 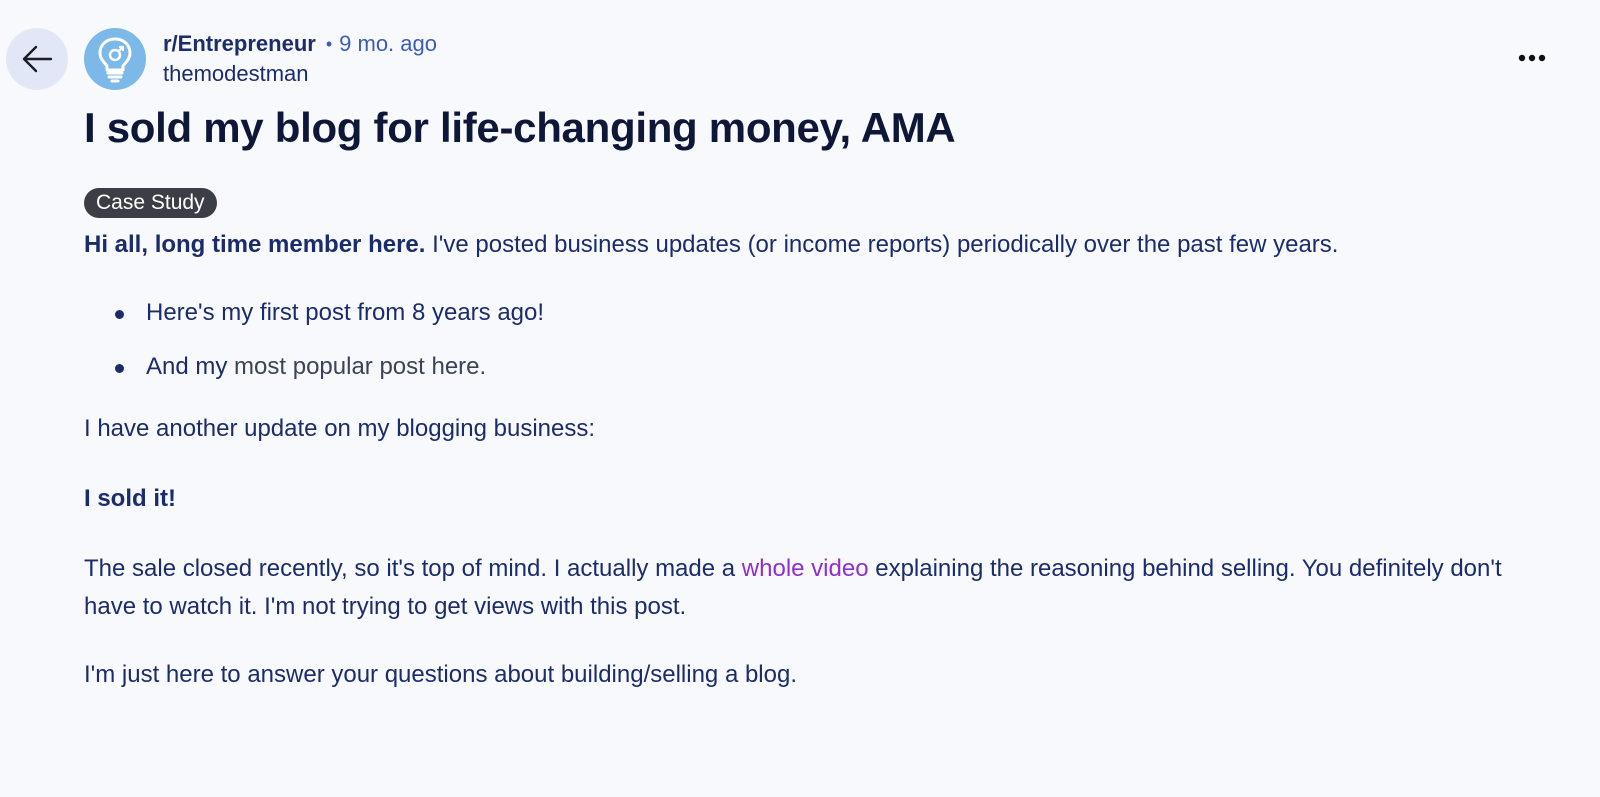 I want to click on lightbulb-icon, so click(x=115, y=60).